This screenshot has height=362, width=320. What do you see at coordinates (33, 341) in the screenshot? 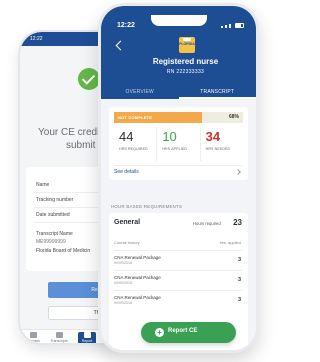
I see `nav-label: Licenses` at bounding box center [33, 341].